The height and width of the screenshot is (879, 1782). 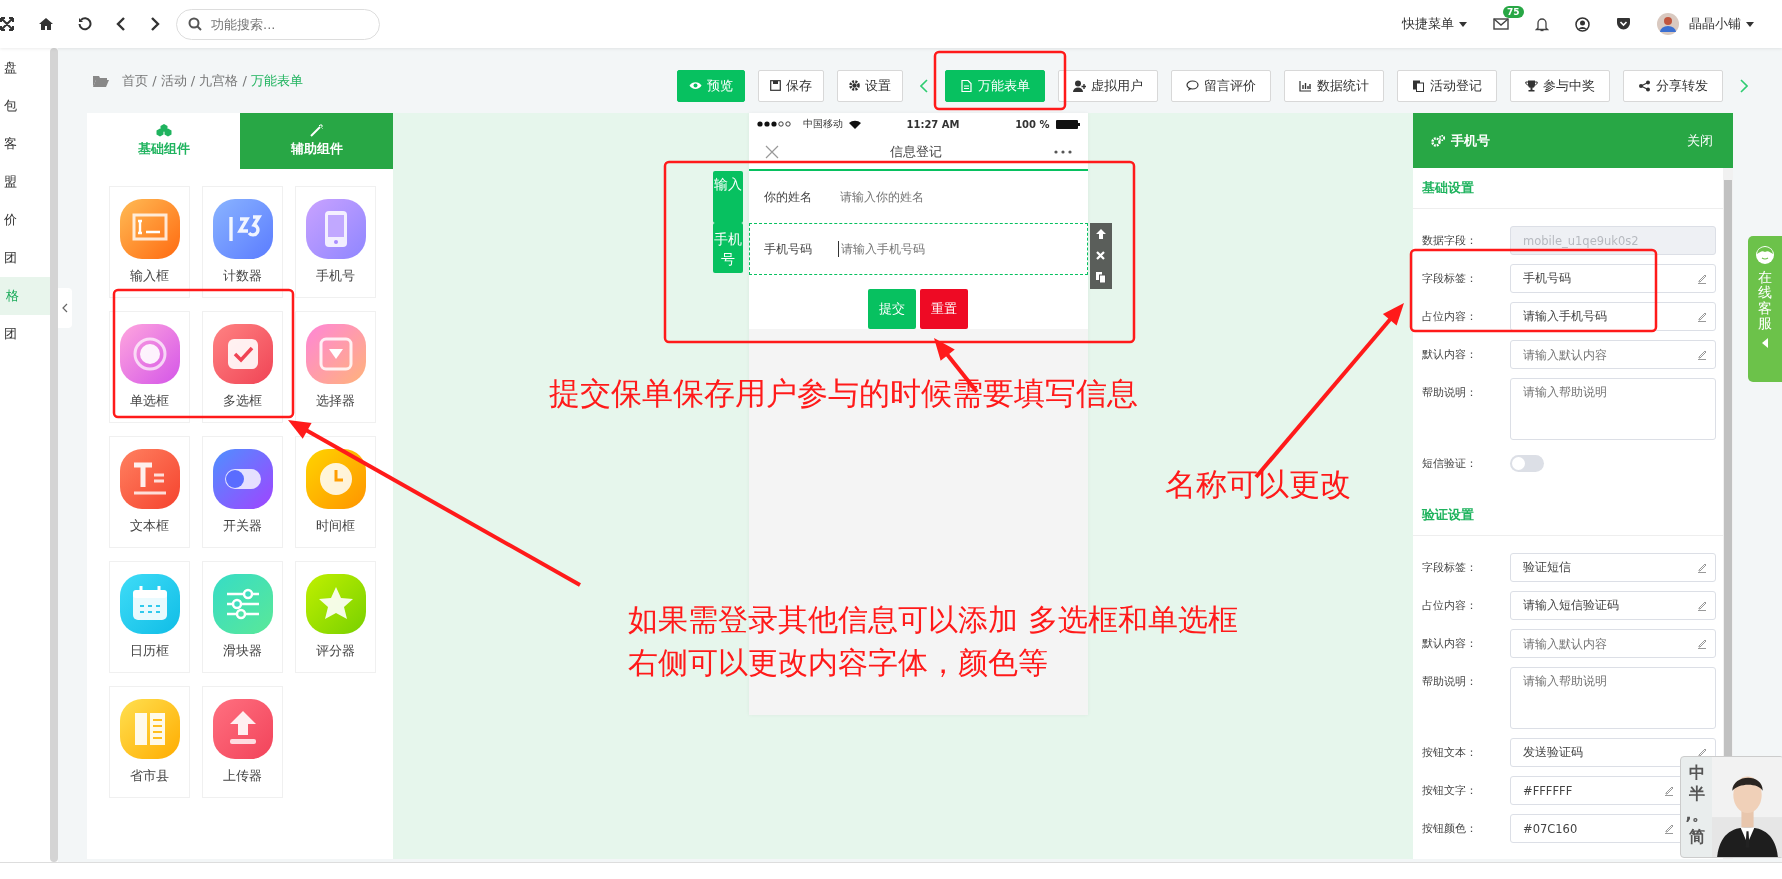 What do you see at coordinates (774, 124) in the screenshot?
I see `signal-icon` at bounding box center [774, 124].